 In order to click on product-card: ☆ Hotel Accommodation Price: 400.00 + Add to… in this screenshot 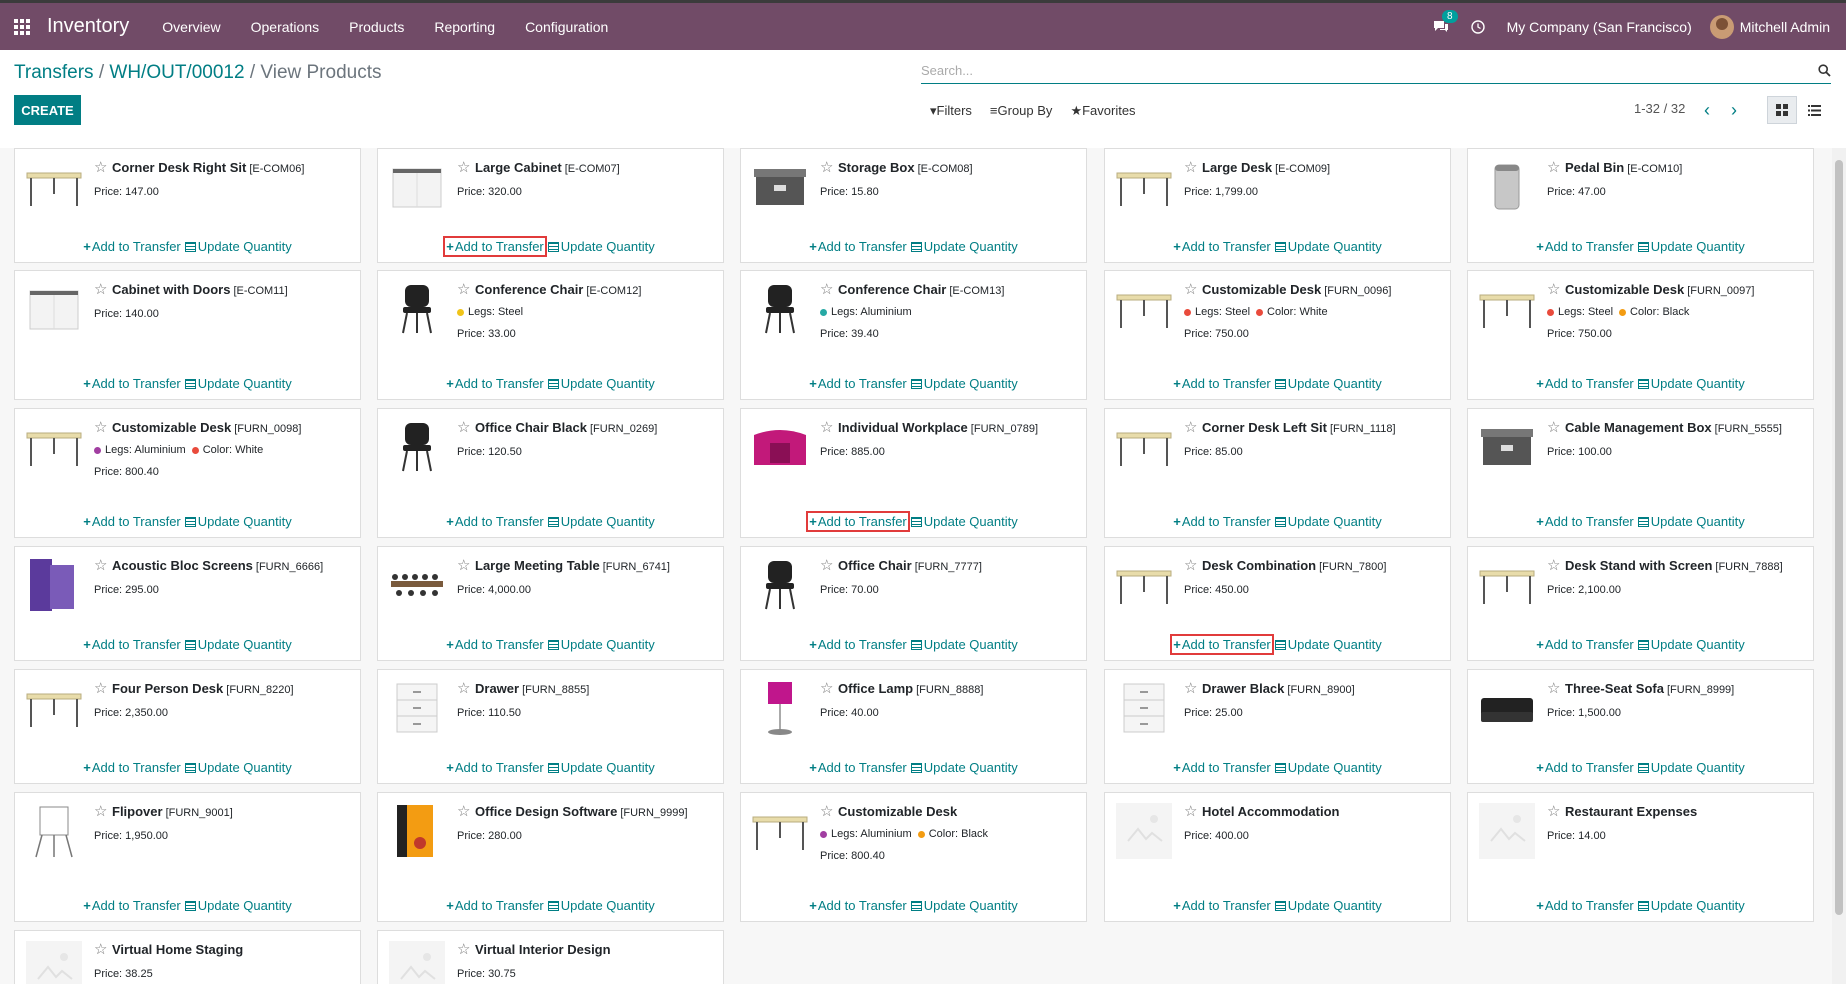, I will do `click(1277, 857)`.